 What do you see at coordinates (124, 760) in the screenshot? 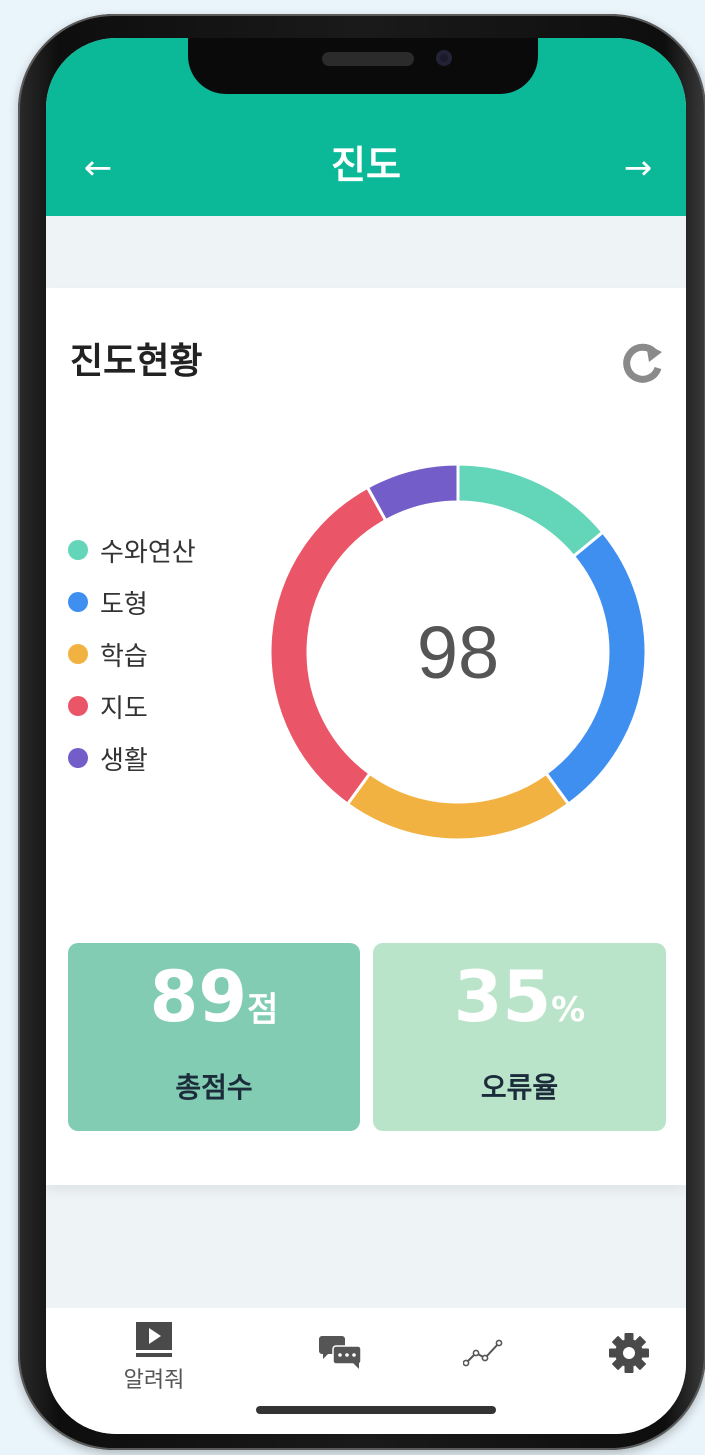
I see `legend-label: 생활` at bounding box center [124, 760].